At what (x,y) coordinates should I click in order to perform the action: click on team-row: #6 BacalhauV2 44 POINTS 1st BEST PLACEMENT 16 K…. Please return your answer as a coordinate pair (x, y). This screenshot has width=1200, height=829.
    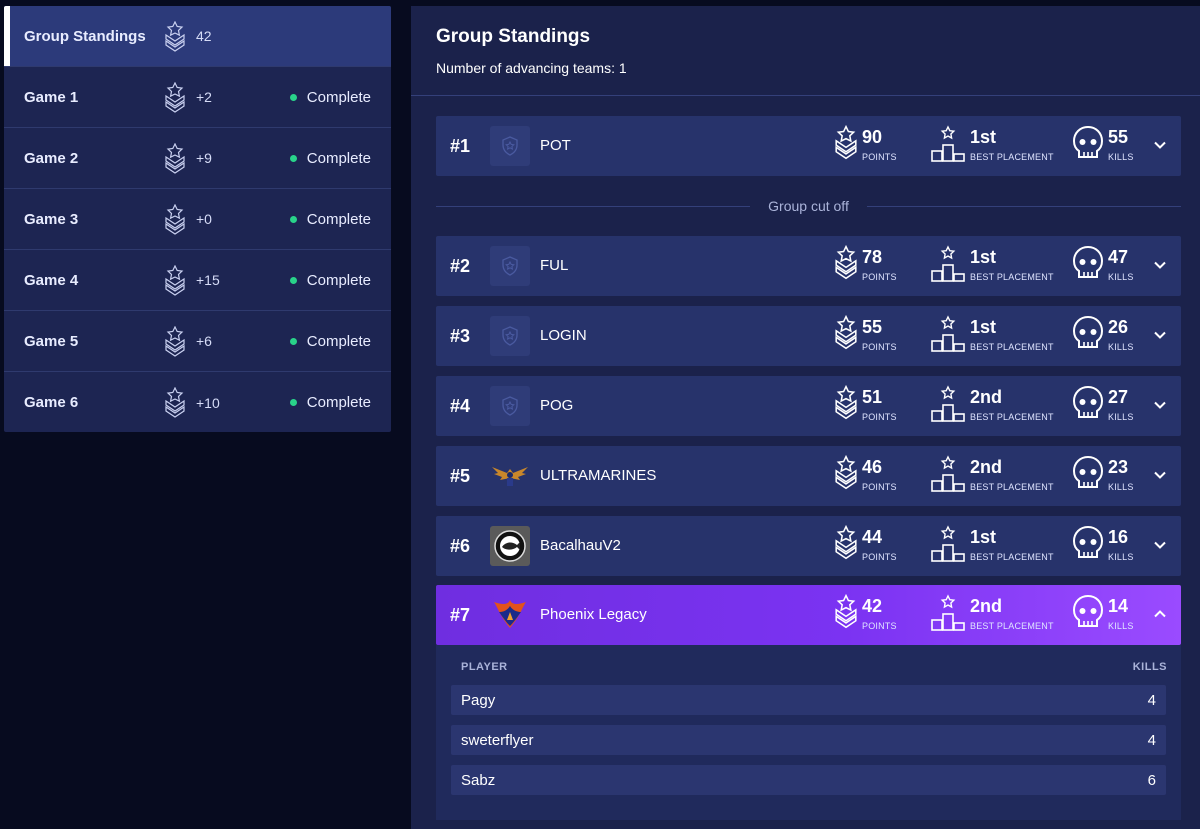
    Looking at the image, I should click on (808, 546).